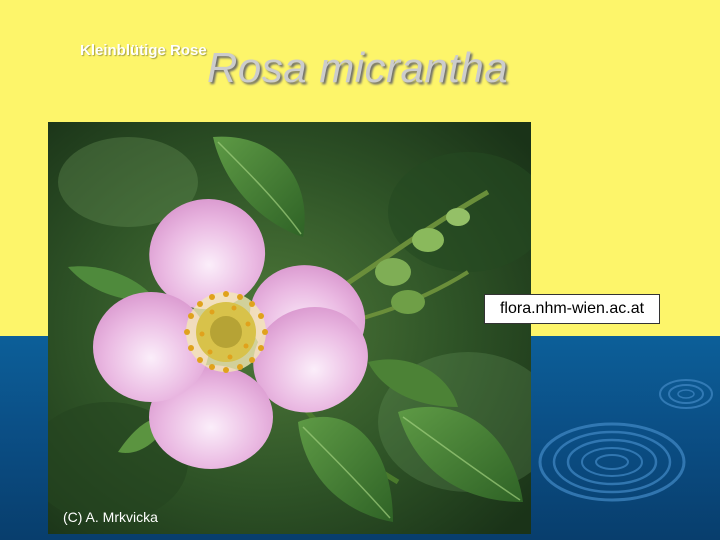 The height and width of the screenshot is (540, 720). What do you see at coordinates (572, 309) in the screenshot?
I see `source-label: flora.nhm-wien.ac.at` at bounding box center [572, 309].